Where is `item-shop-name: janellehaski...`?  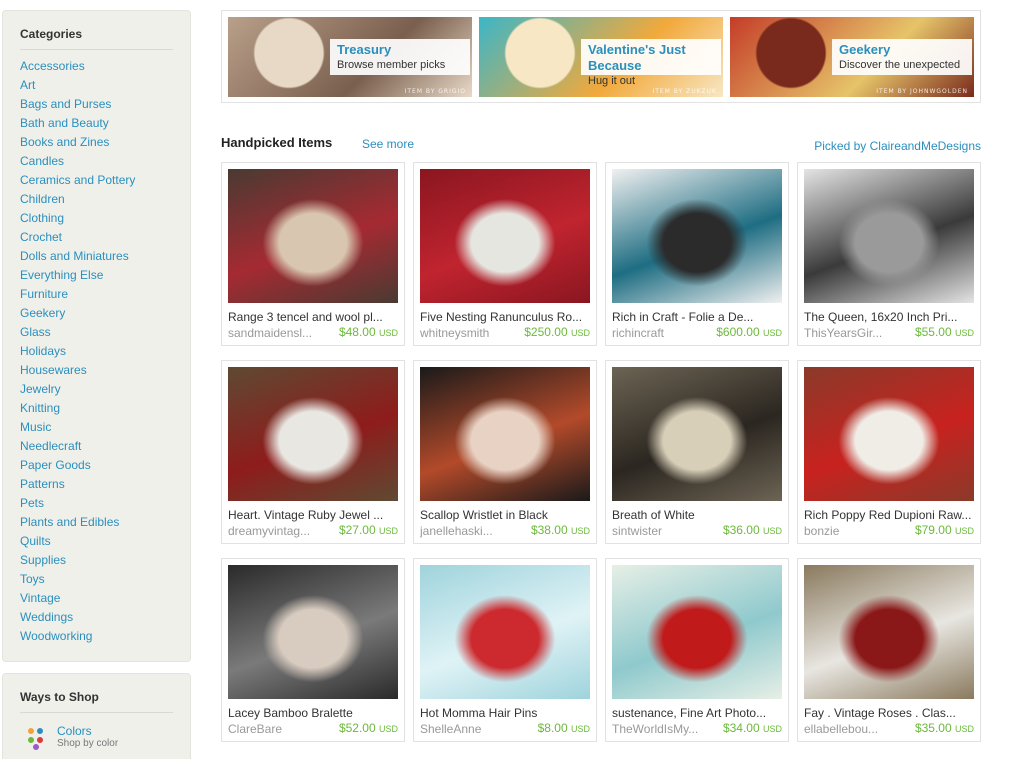 item-shop-name: janellehaski... is located at coordinates (470, 531).